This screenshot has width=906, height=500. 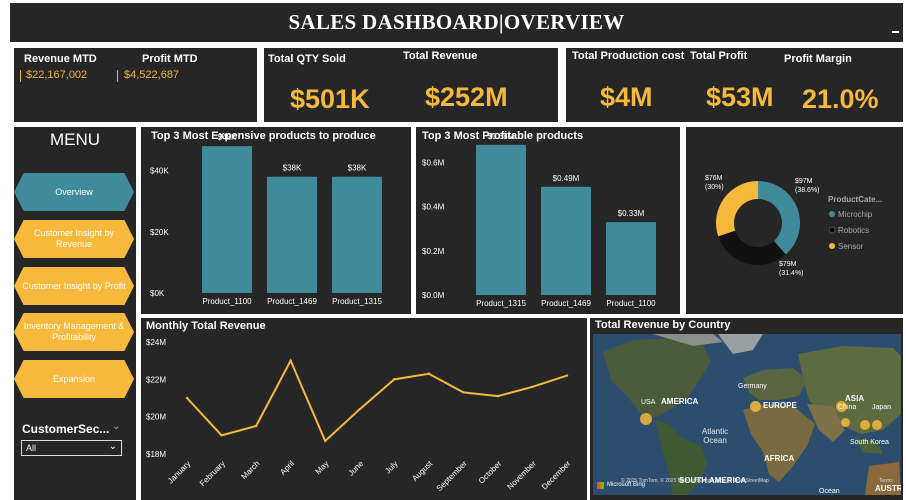 What do you see at coordinates (159, 171) in the screenshot?
I see `y-tick-label: $40K` at bounding box center [159, 171].